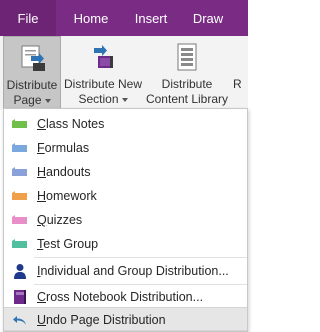 Image resolution: width=320 pixels, height=332 pixels. I want to click on menu-item-label: Homework, so click(67, 196).